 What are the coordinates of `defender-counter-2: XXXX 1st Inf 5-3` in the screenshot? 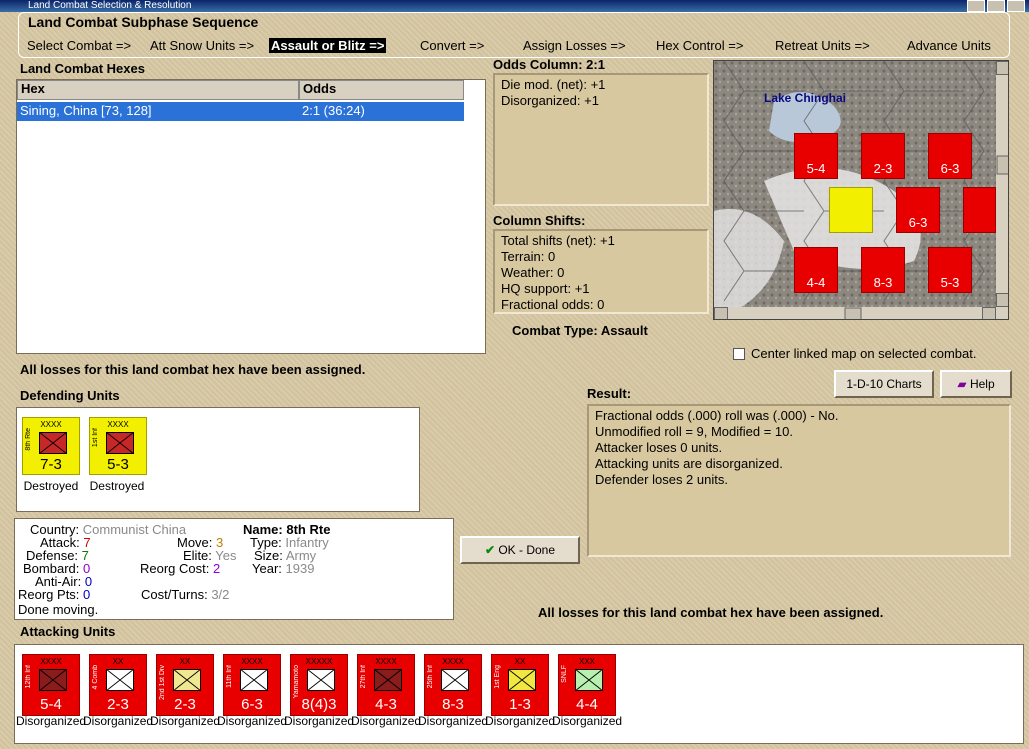 It's located at (118, 446).